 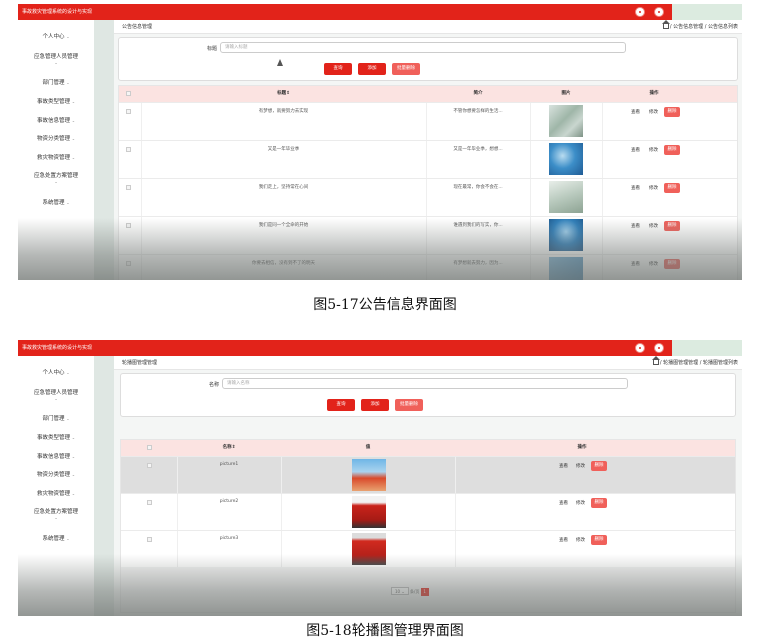 I want to click on page-title: 公告信息管理, so click(x=137, y=27).